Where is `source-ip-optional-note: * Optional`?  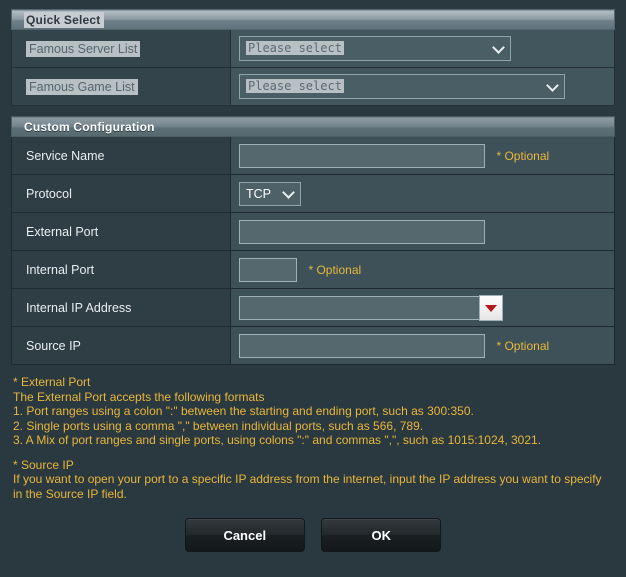 source-ip-optional-note: * Optional is located at coordinates (523, 345).